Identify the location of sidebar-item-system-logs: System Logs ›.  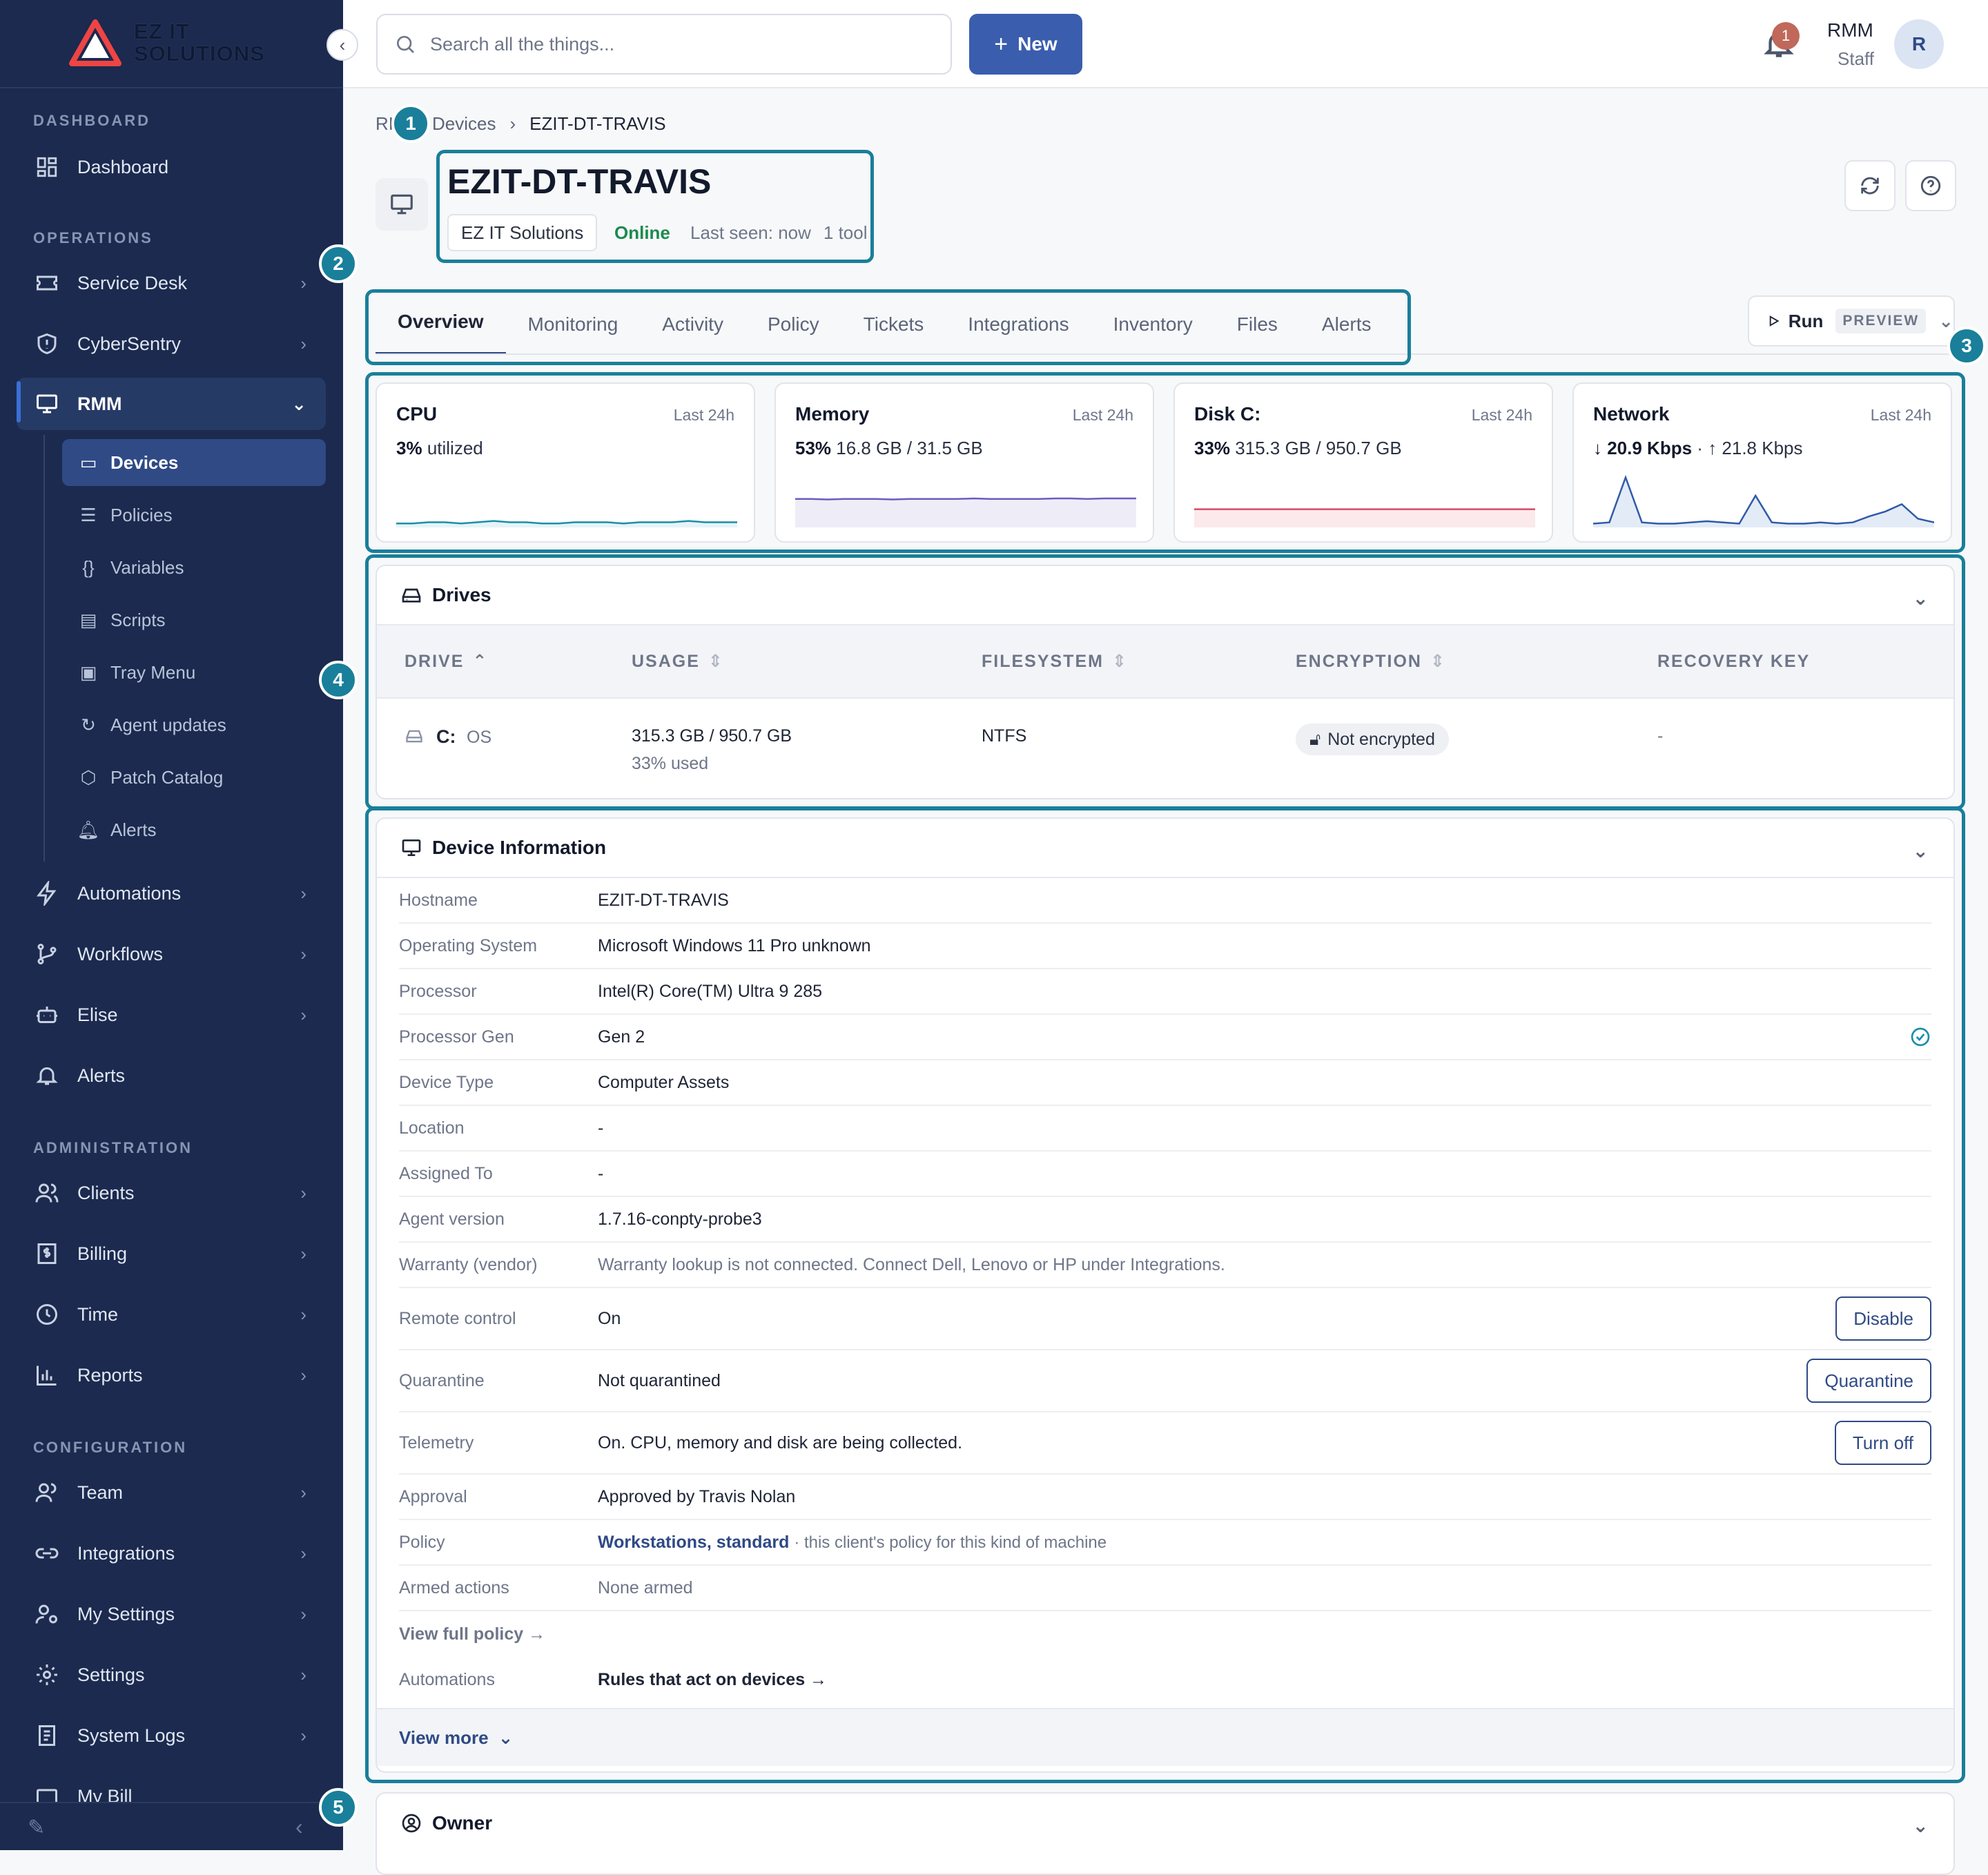
(171, 1735).